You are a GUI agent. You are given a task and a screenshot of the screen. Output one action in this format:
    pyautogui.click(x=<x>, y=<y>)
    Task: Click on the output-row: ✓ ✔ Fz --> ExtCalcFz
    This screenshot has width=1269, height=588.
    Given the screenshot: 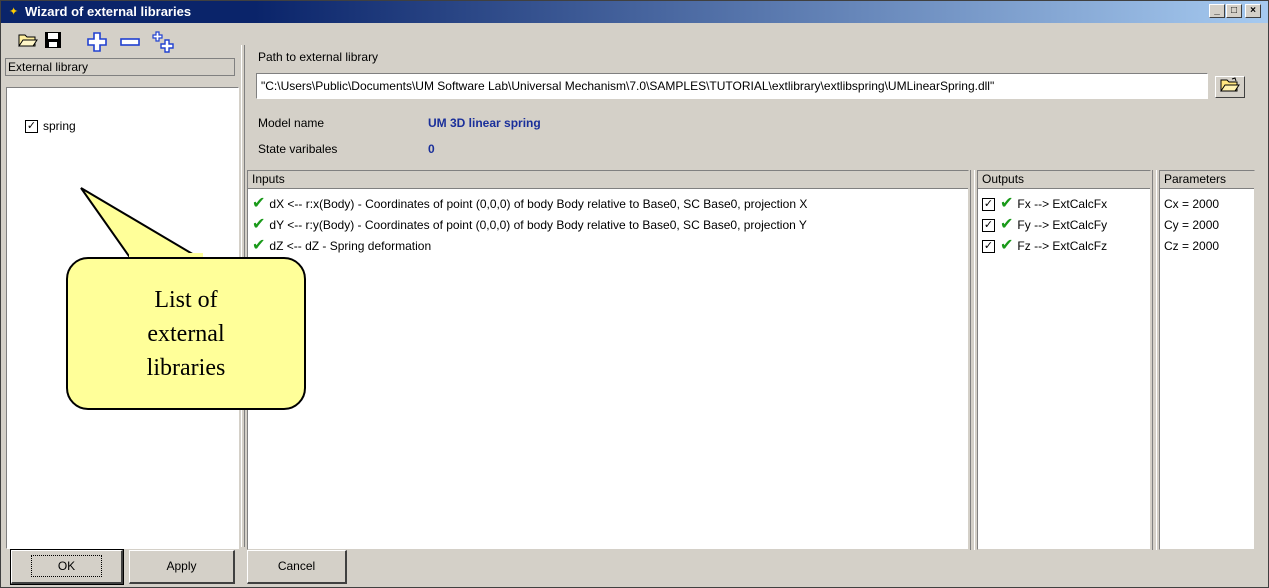 What is the action you would take?
    pyautogui.click(x=1044, y=246)
    